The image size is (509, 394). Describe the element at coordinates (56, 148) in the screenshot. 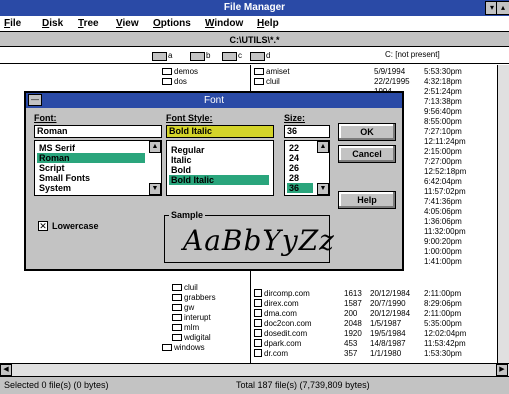

I see `list-item: MS Serif` at that location.